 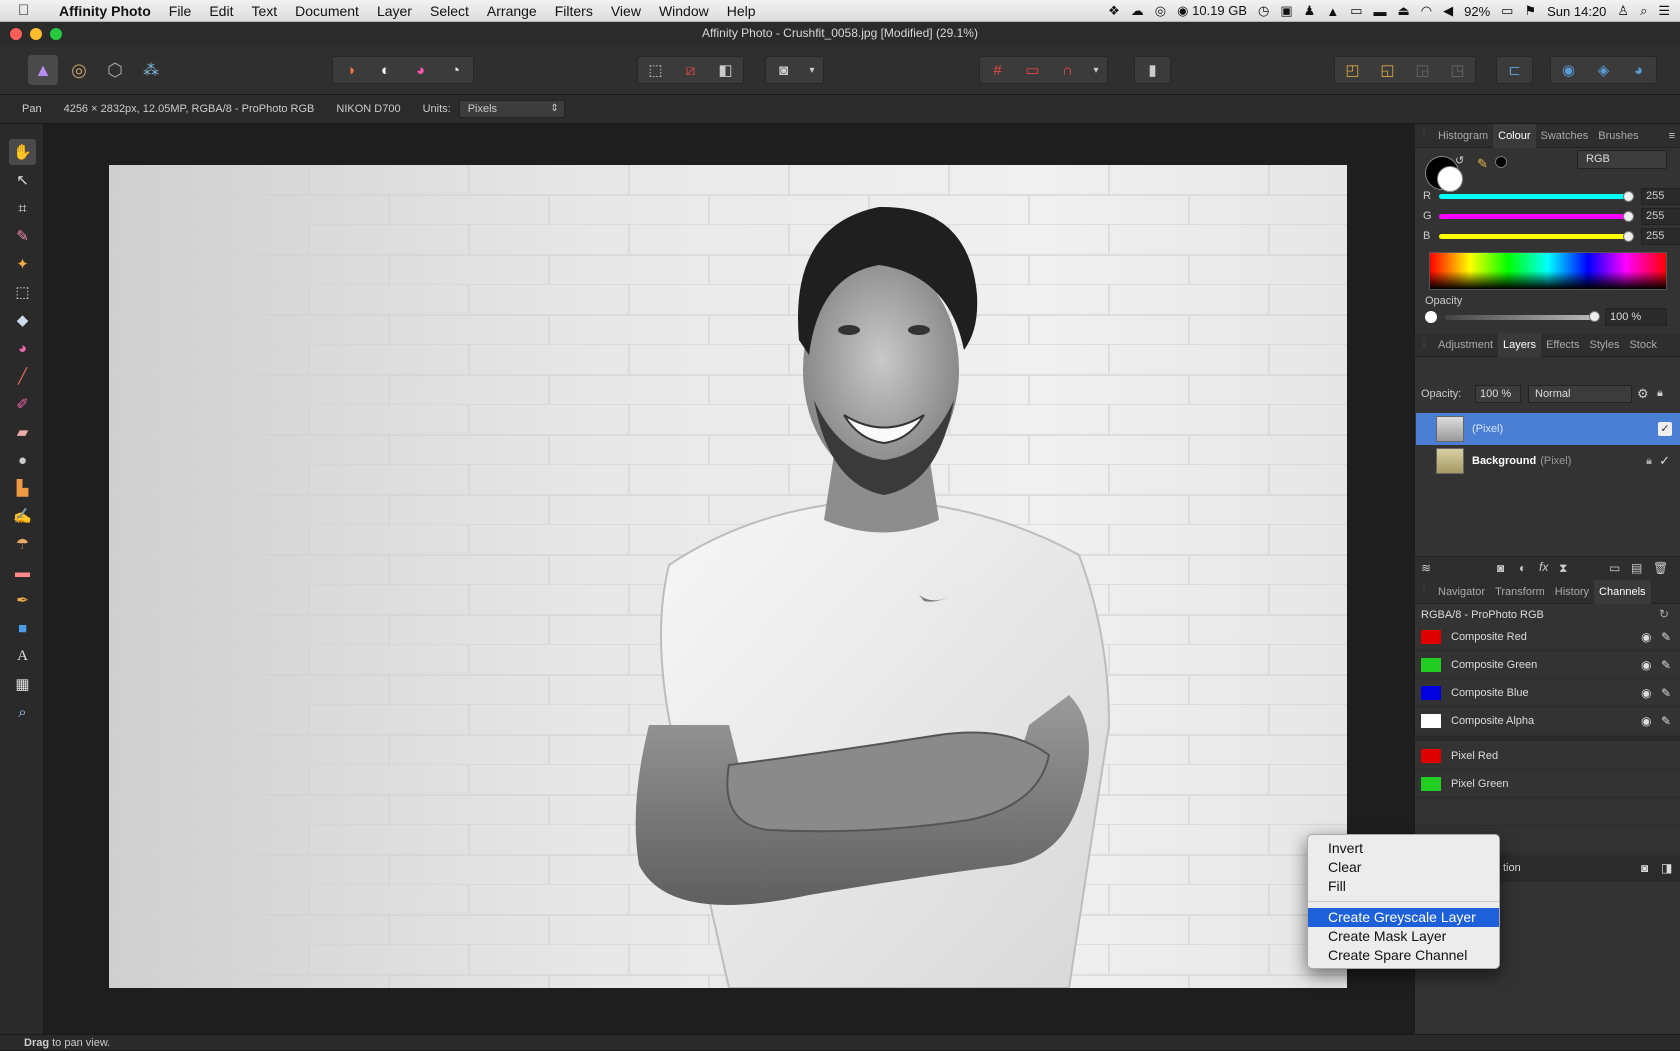 What do you see at coordinates (1580, 394) in the screenshot?
I see `blend-mode-select: Normal` at bounding box center [1580, 394].